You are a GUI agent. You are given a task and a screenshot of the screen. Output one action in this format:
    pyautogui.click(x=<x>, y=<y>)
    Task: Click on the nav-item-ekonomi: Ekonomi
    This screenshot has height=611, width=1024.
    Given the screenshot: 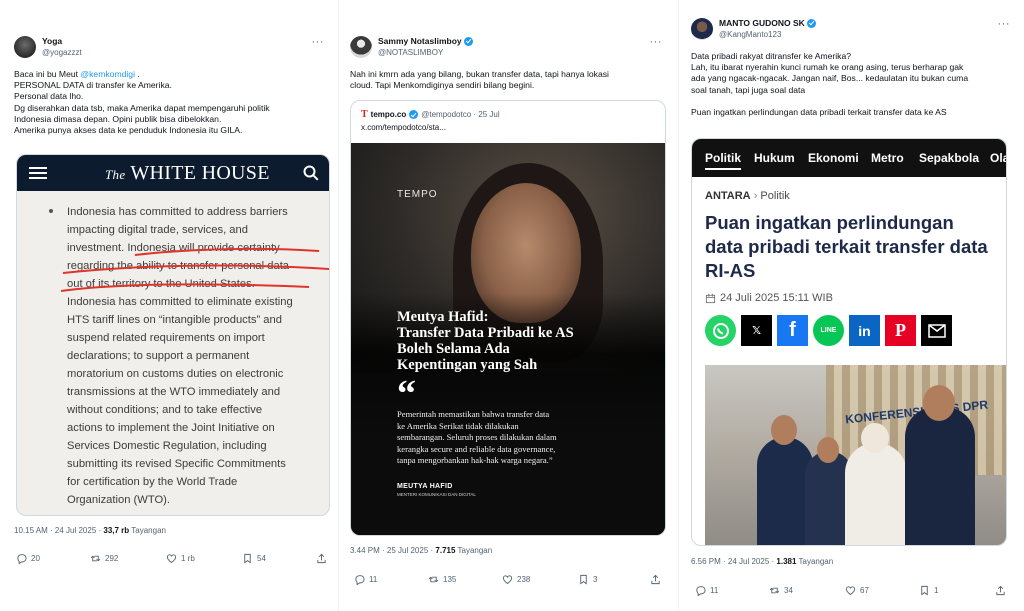 What is the action you would take?
    pyautogui.click(x=833, y=158)
    